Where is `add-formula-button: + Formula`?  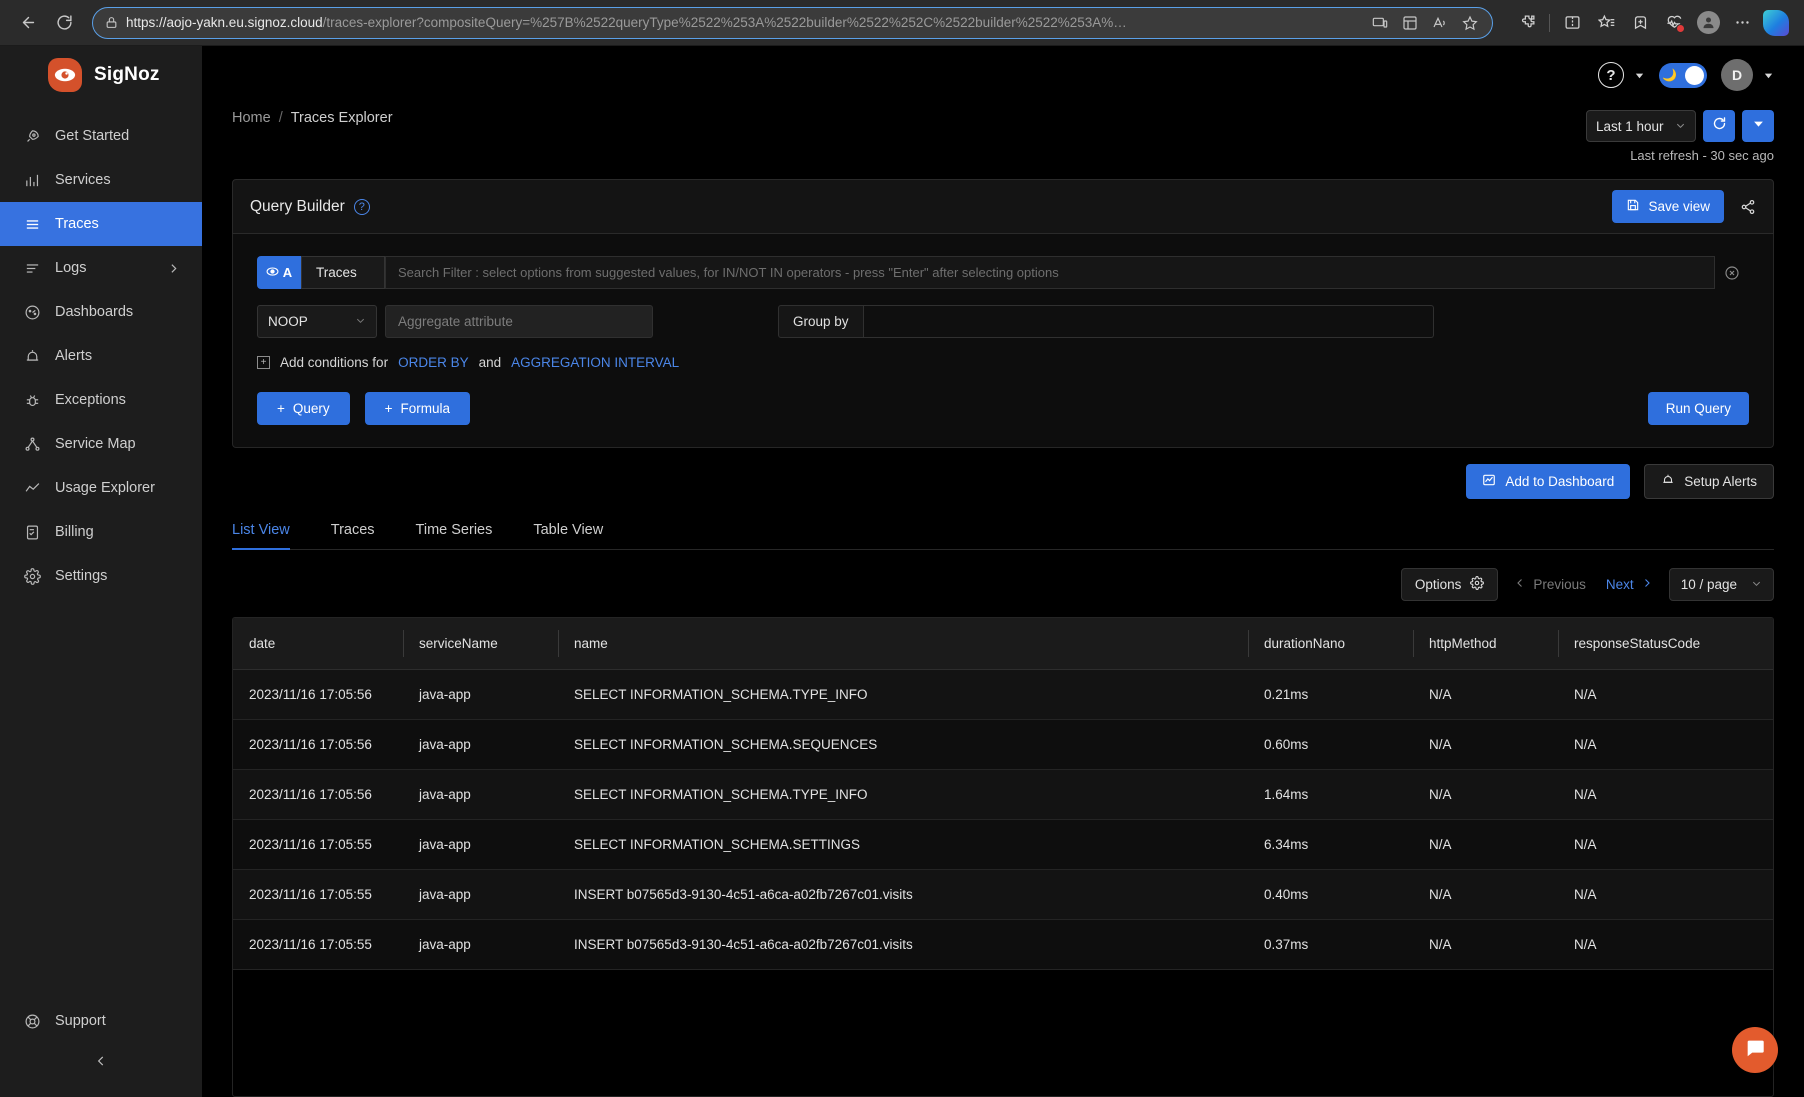 add-formula-button: + Formula is located at coordinates (417, 408).